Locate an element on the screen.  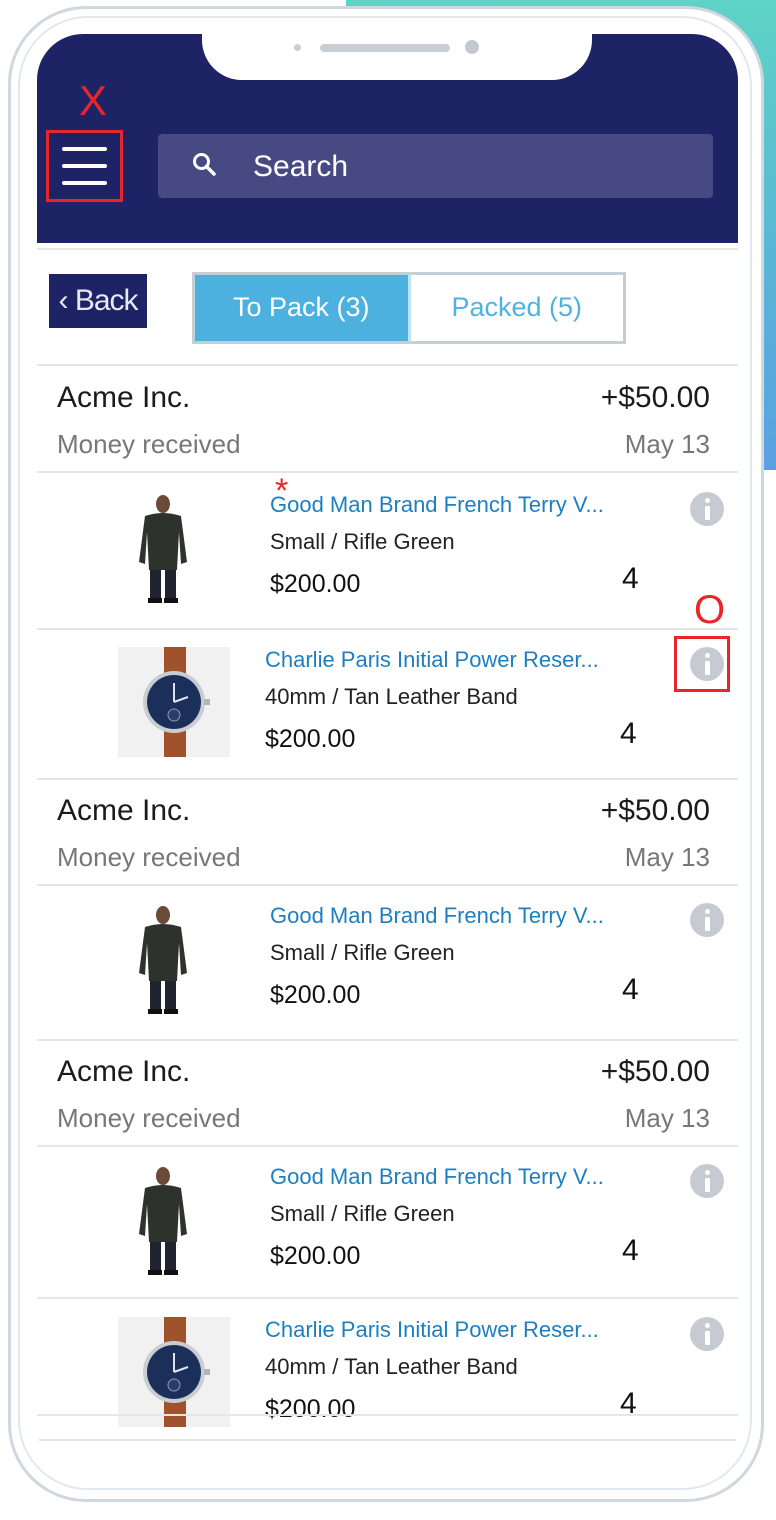
search-input: Search is located at coordinates (435, 166).